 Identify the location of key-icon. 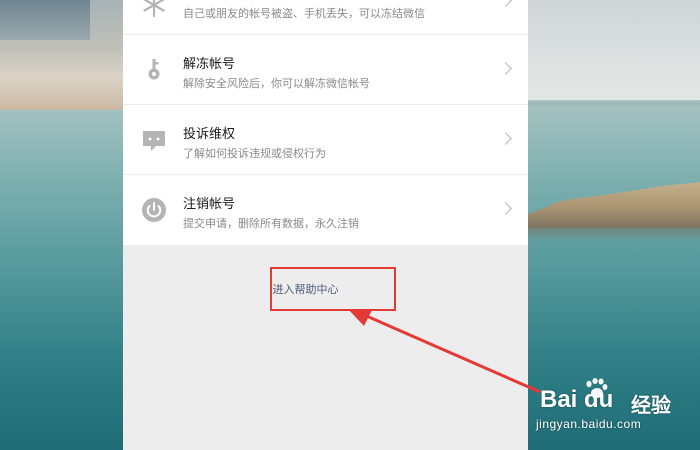
(154, 70).